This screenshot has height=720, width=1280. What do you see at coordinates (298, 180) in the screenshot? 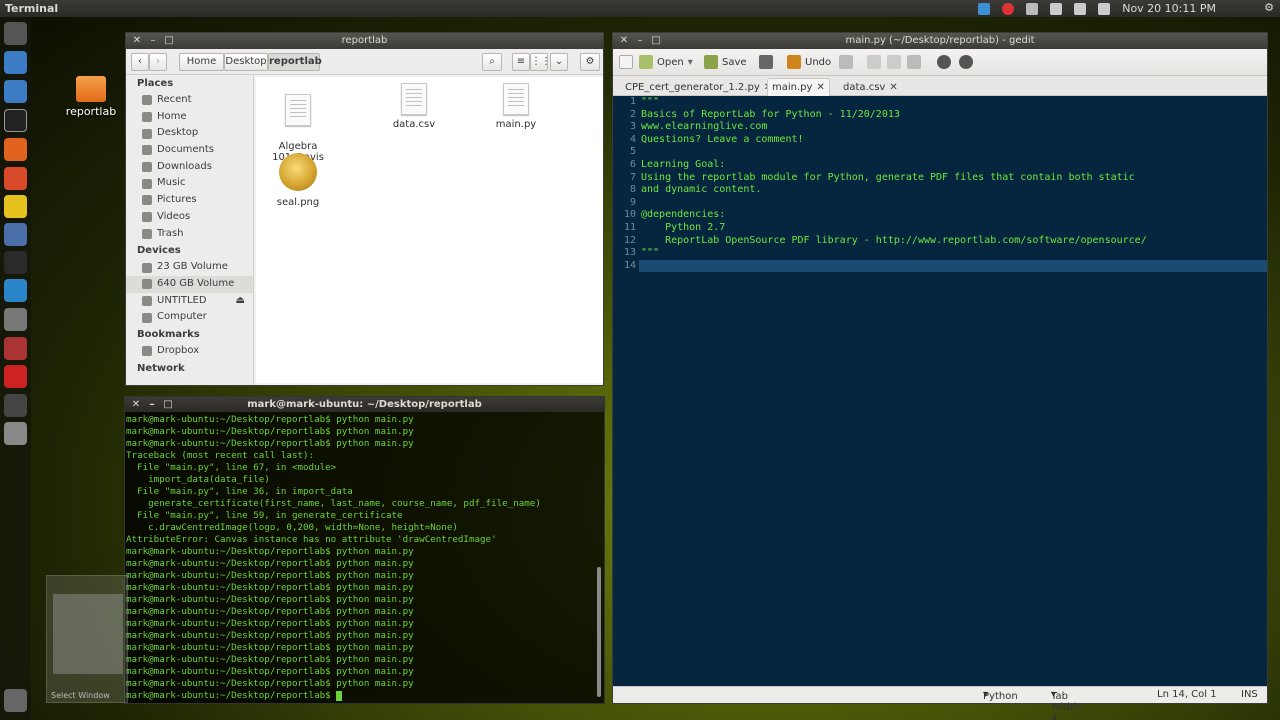
I see `file-seal-png: seal.png` at bounding box center [298, 180].